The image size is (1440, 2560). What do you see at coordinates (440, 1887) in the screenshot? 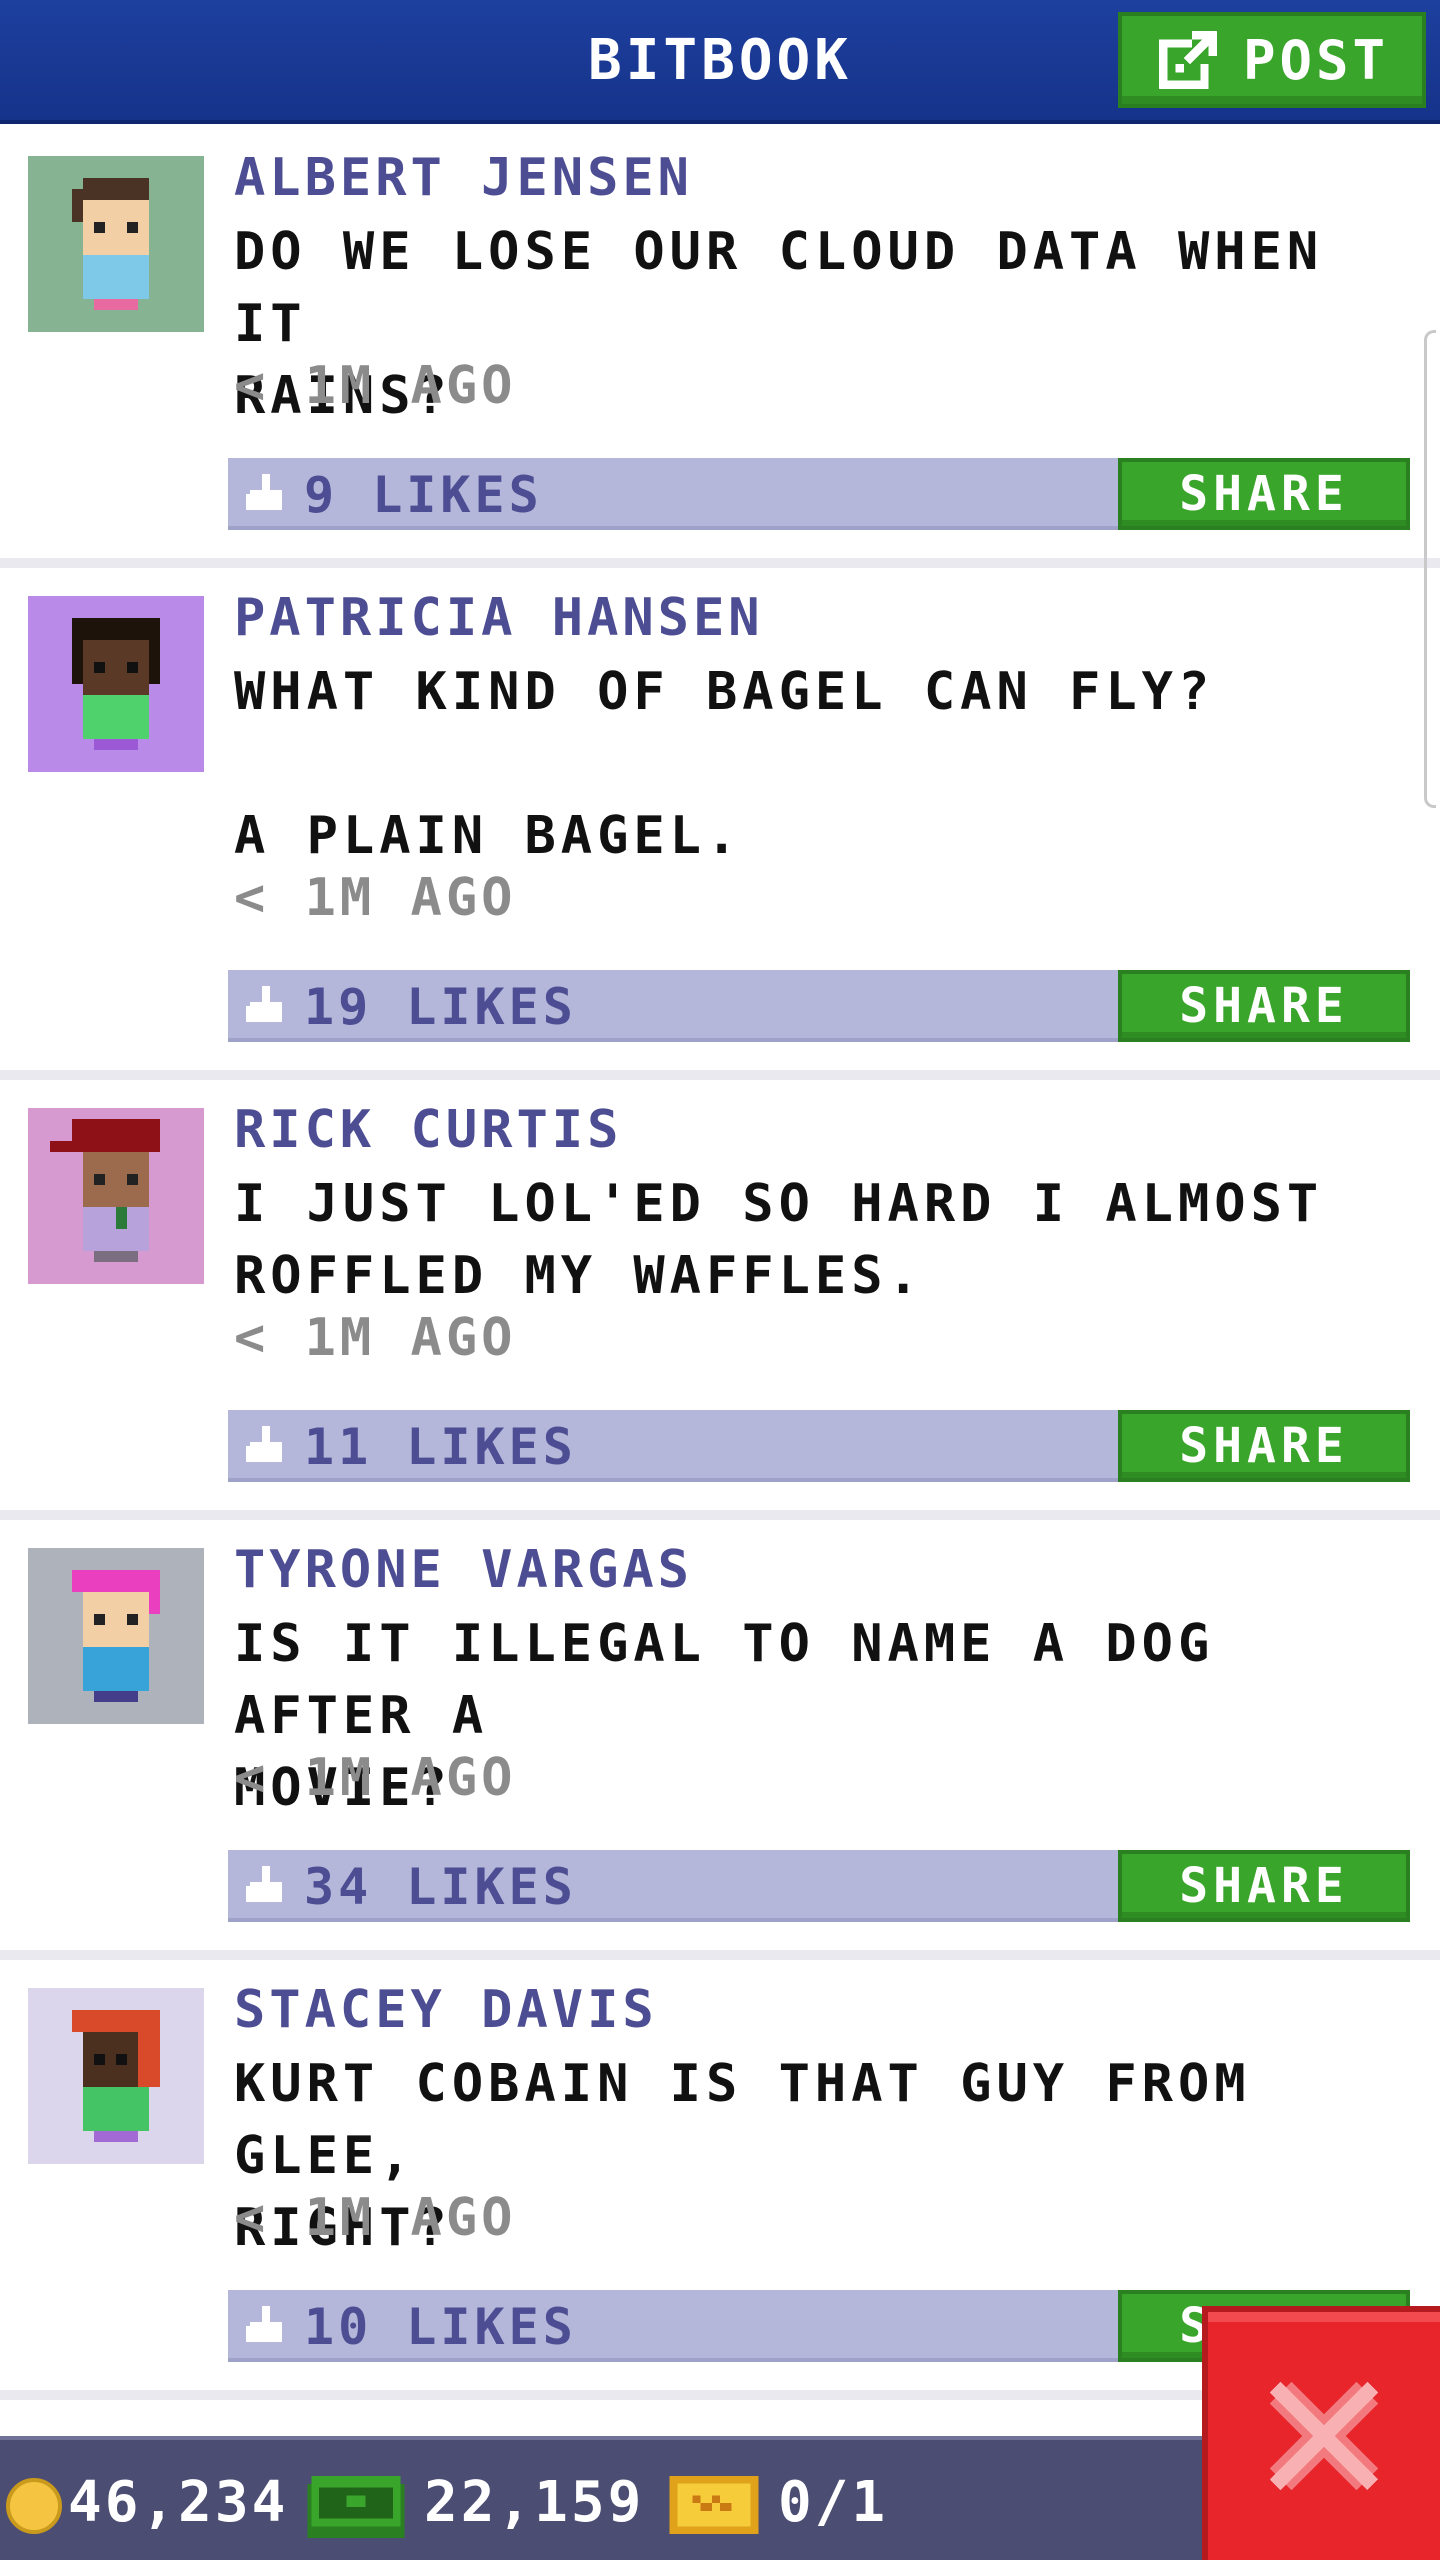
I see `like-count: 34 LIKES` at bounding box center [440, 1887].